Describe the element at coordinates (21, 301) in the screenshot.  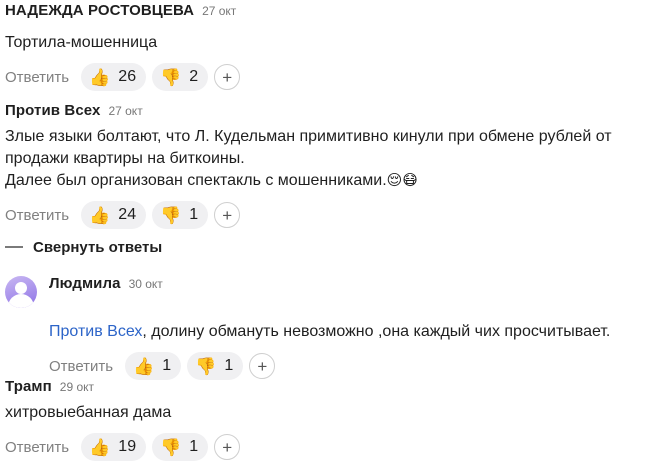
I see `avatar-body-icon` at that location.